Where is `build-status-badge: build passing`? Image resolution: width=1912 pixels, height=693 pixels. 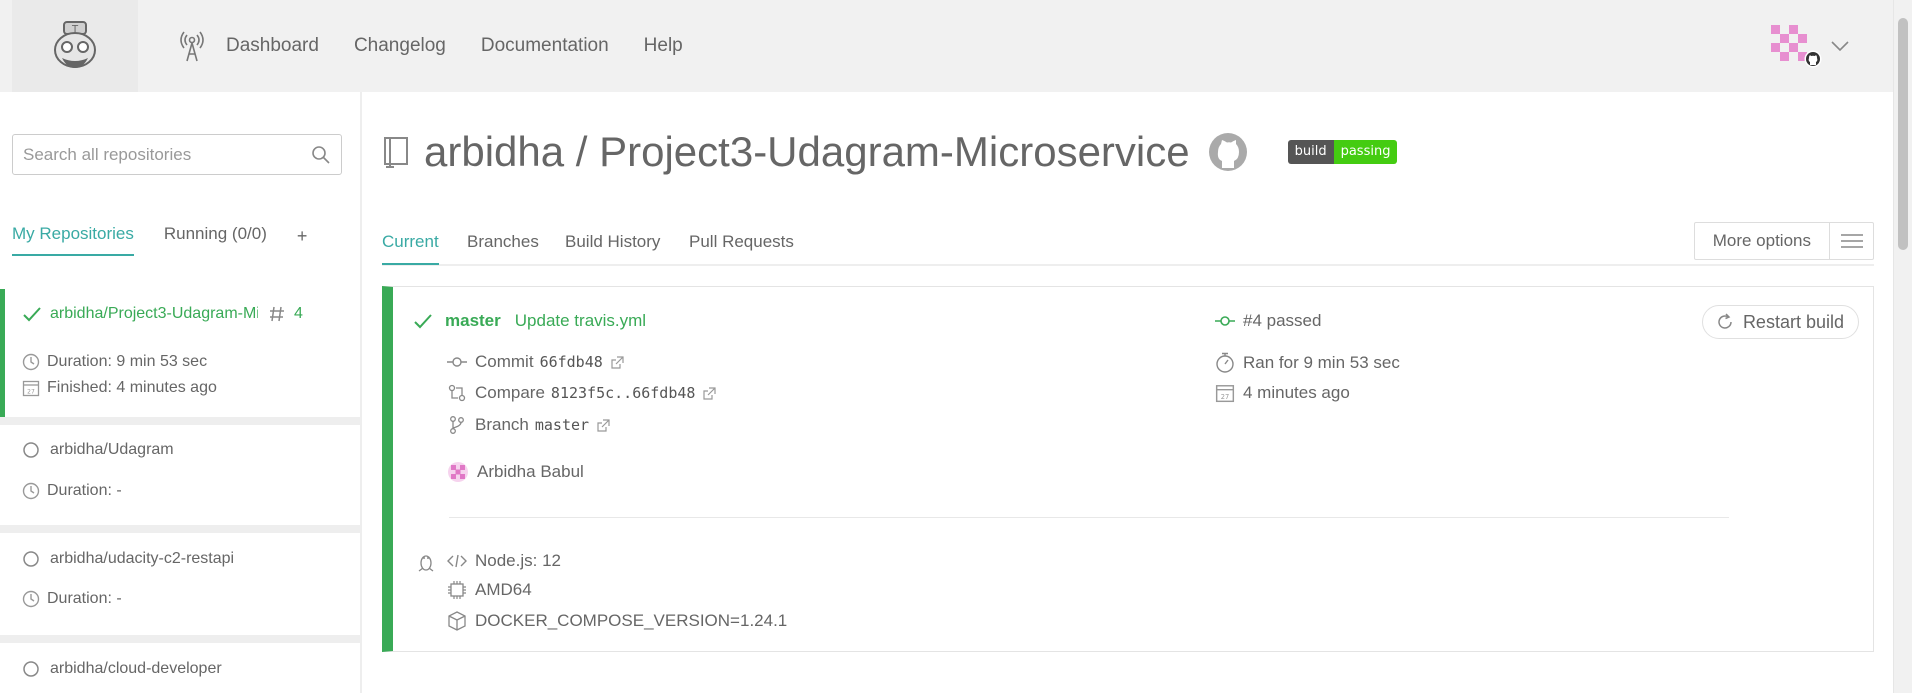
build-status-badge: build passing is located at coordinates (1342, 152).